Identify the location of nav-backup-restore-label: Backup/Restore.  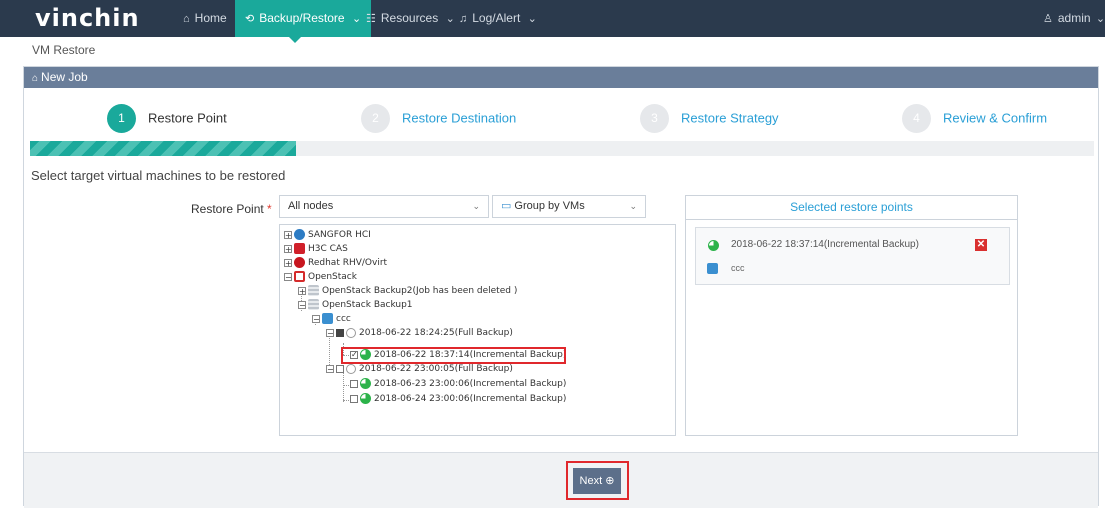
(302, 18).